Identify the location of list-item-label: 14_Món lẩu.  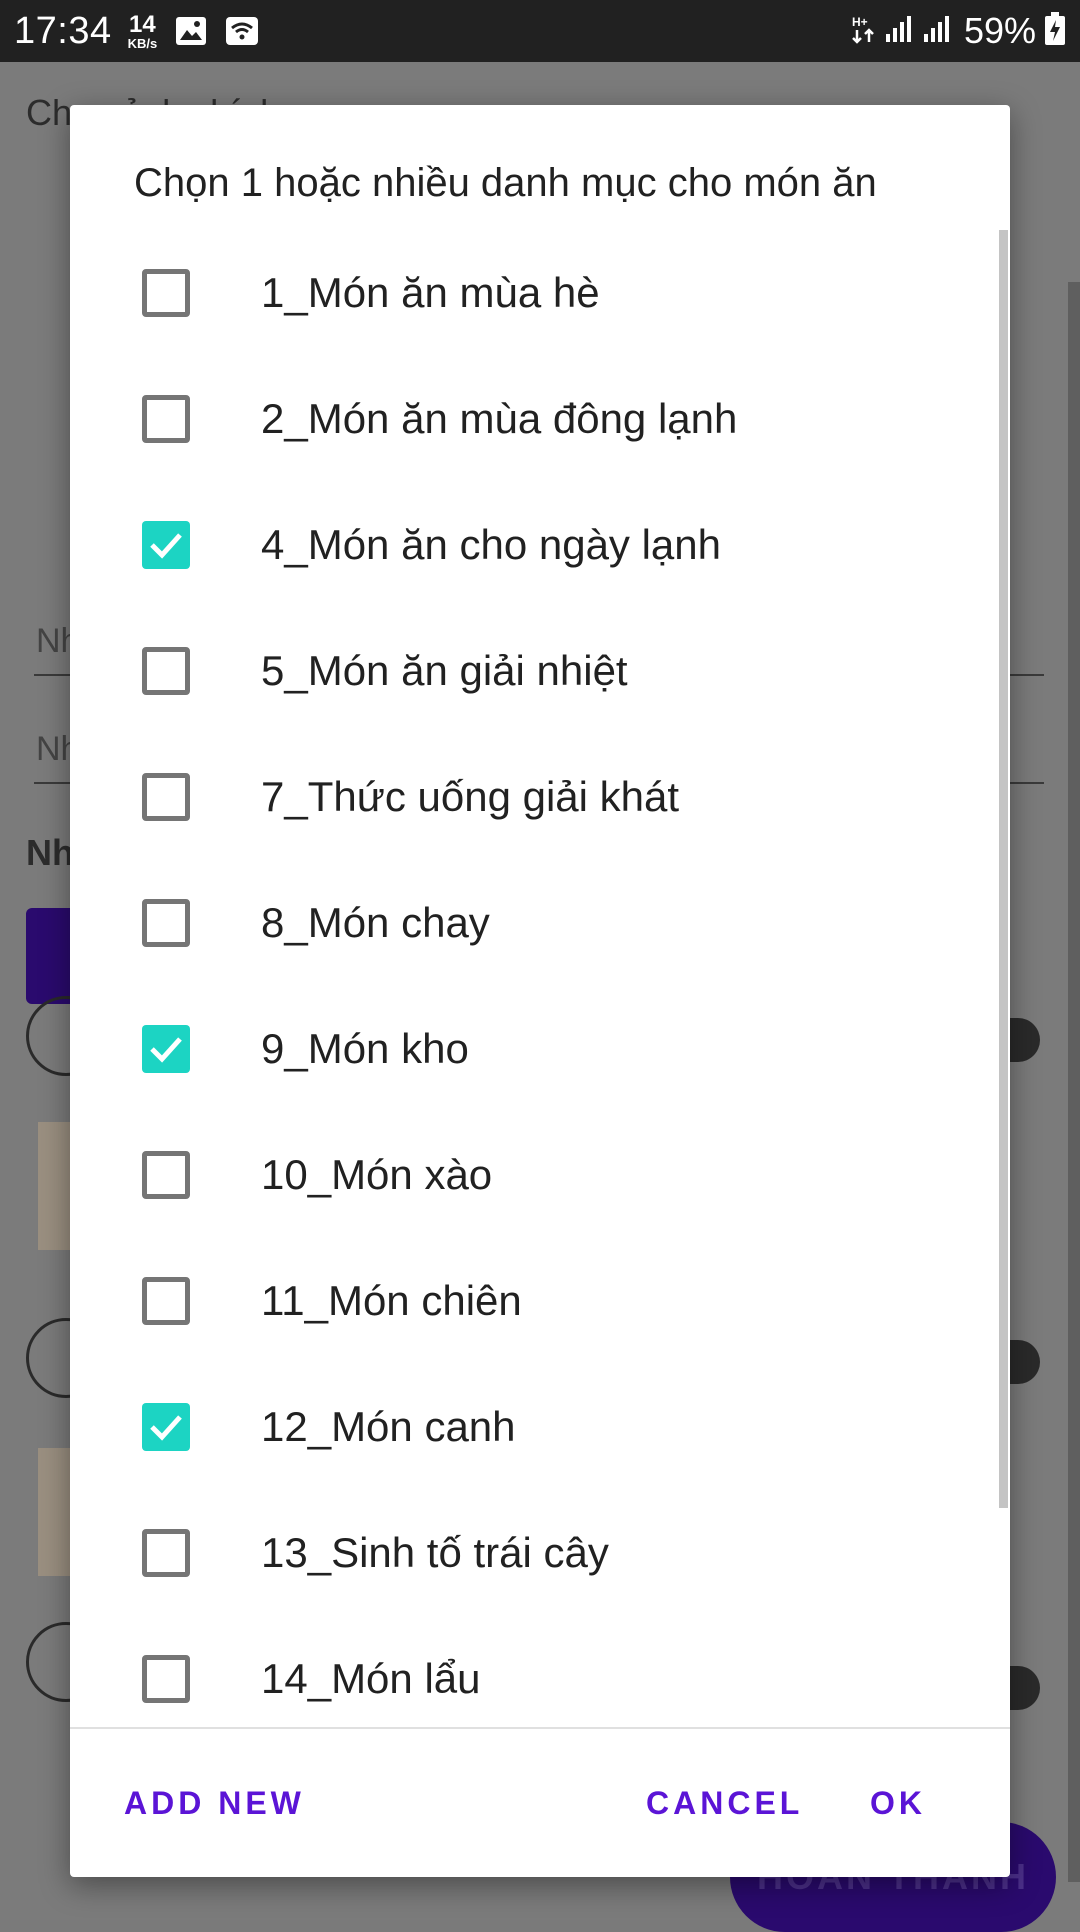
(371, 1678).